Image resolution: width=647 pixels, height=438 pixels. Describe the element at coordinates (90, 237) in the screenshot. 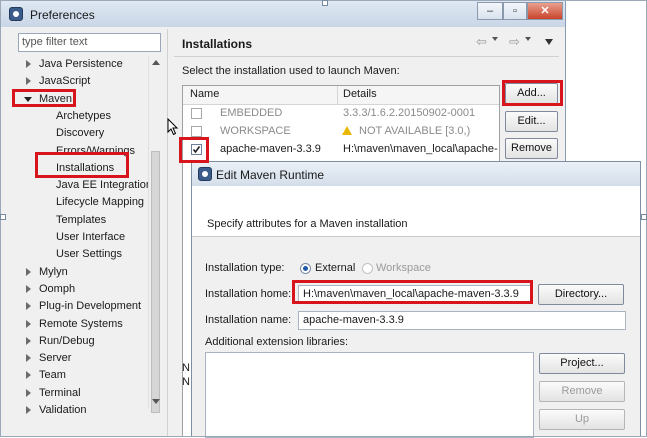

I see `tree-item-label: User Interface` at that location.